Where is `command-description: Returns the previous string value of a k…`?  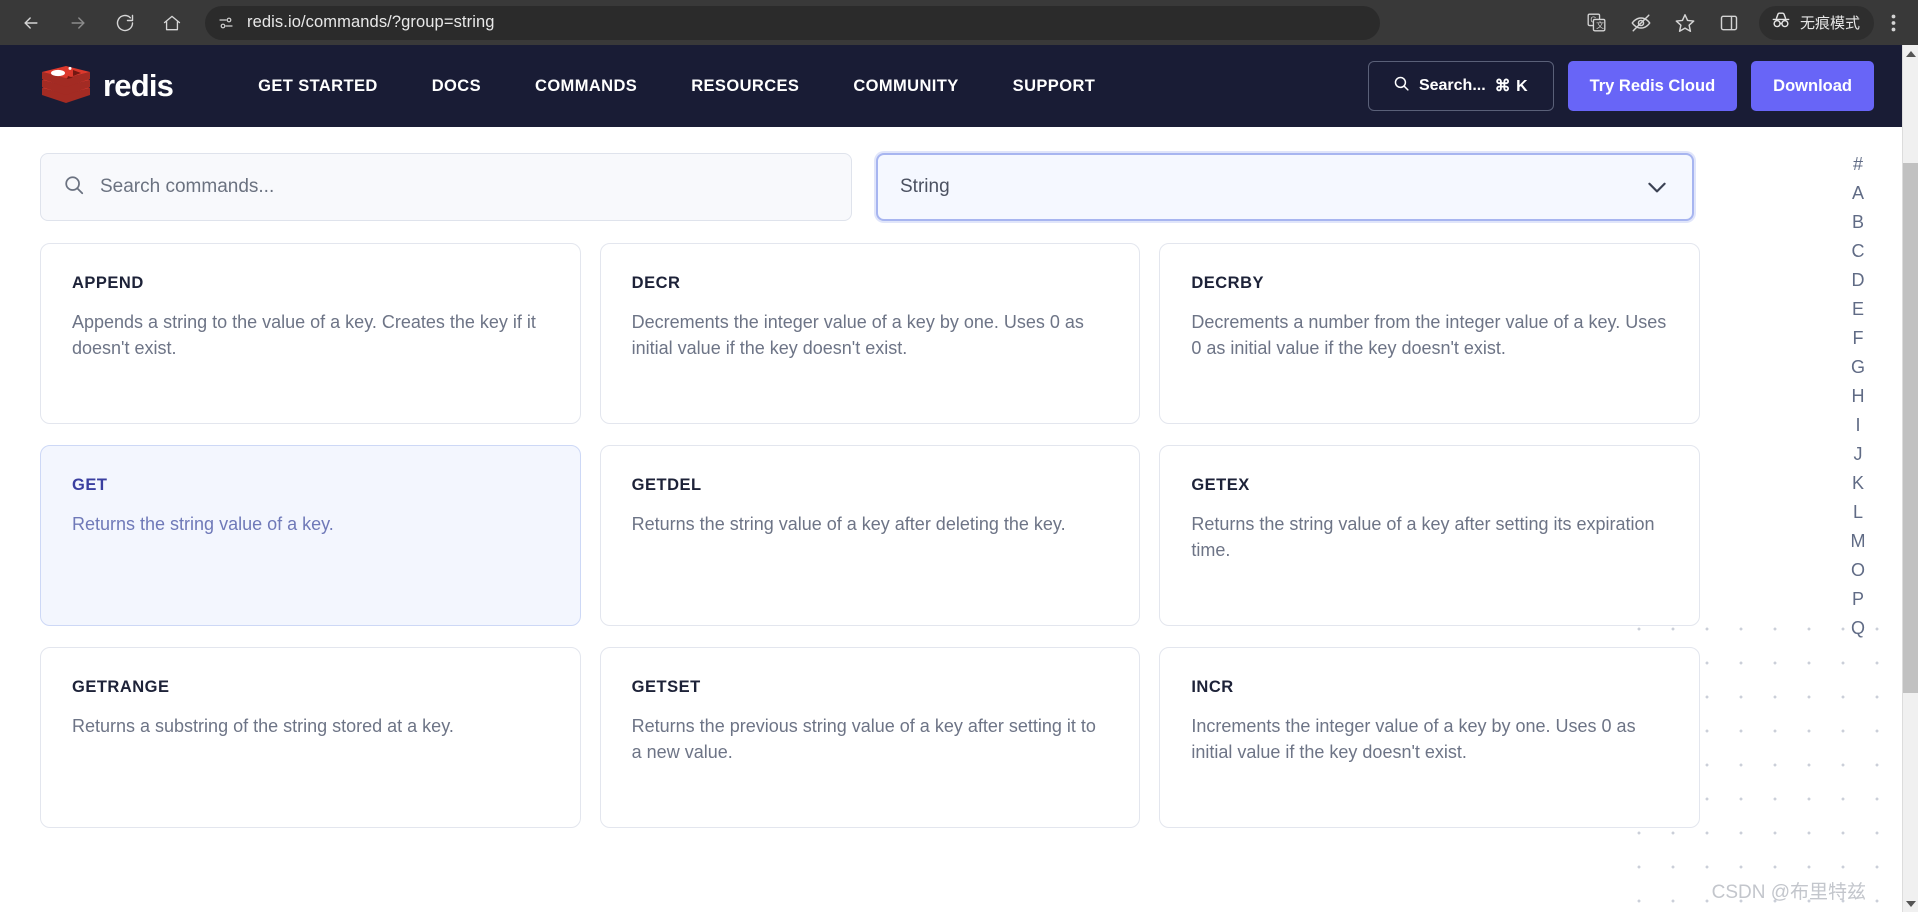 command-description: Returns the previous string value of a k… is located at coordinates (863, 739).